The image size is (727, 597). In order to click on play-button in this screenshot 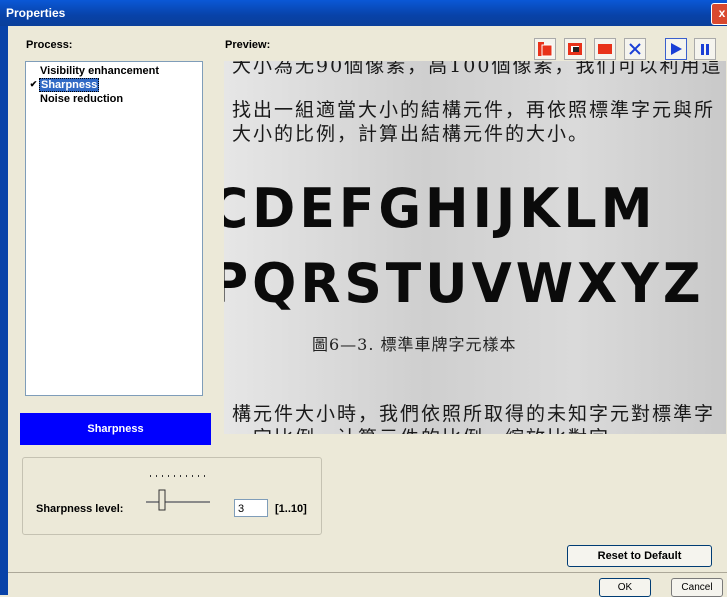, I will do `click(676, 49)`.